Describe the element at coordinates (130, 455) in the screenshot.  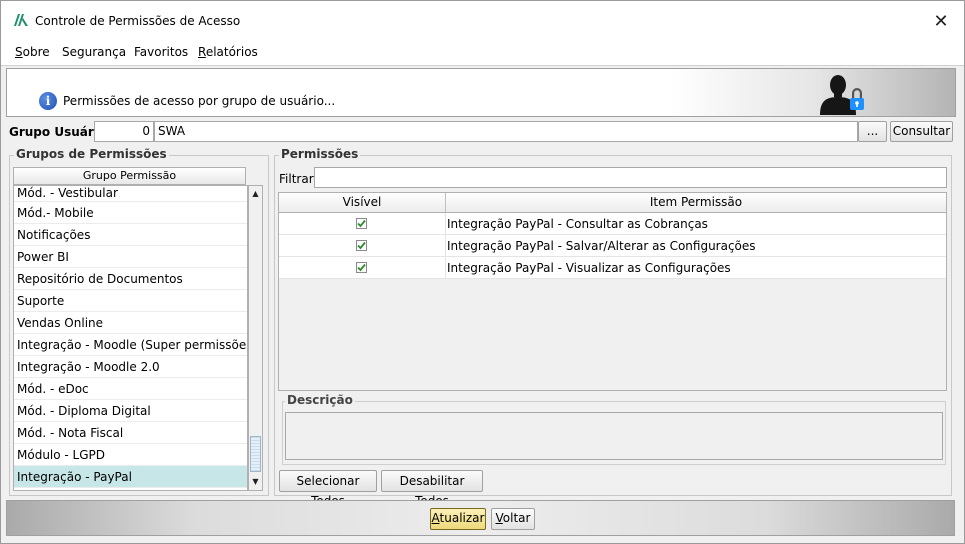
I see `list-item: Módulo - LGPD` at that location.